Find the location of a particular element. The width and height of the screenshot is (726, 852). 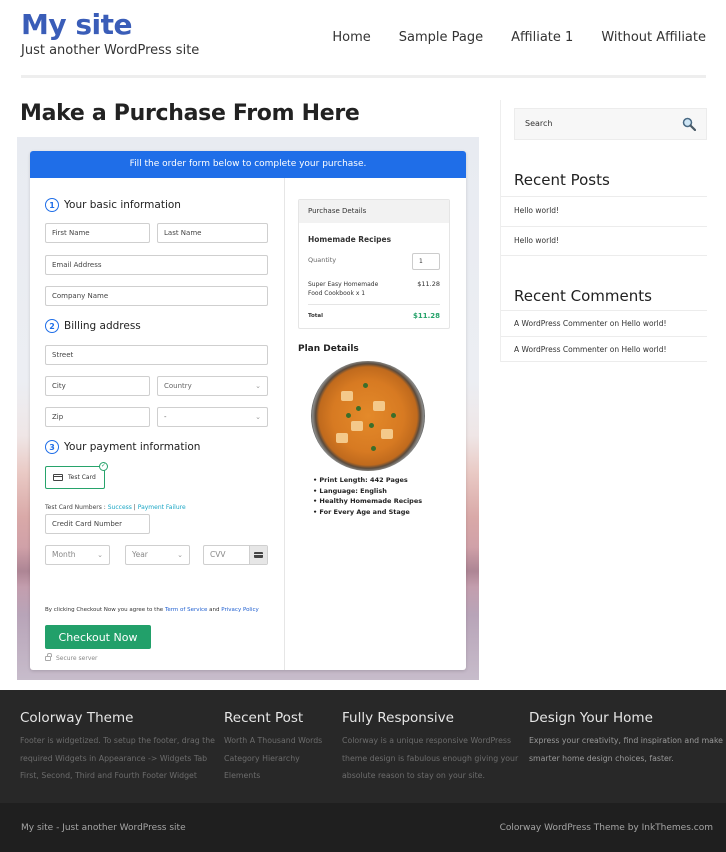

recent-comment-item: A WordPress Commenter on Hello world! is located at coordinates (604, 349).